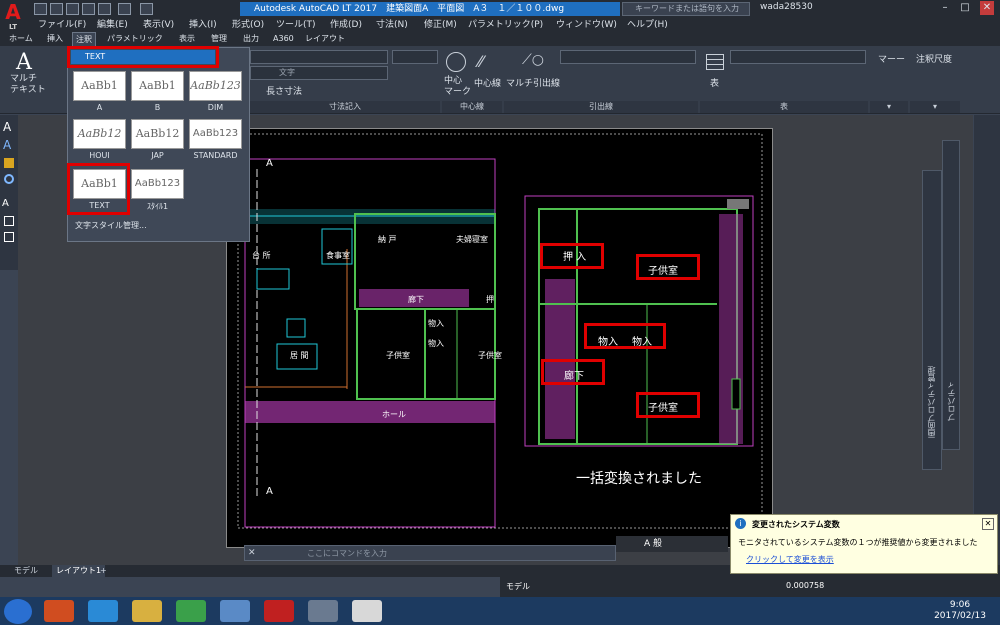  Describe the element at coordinates (456, 62) in the screenshot. I see `center-mark-icon` at that location.